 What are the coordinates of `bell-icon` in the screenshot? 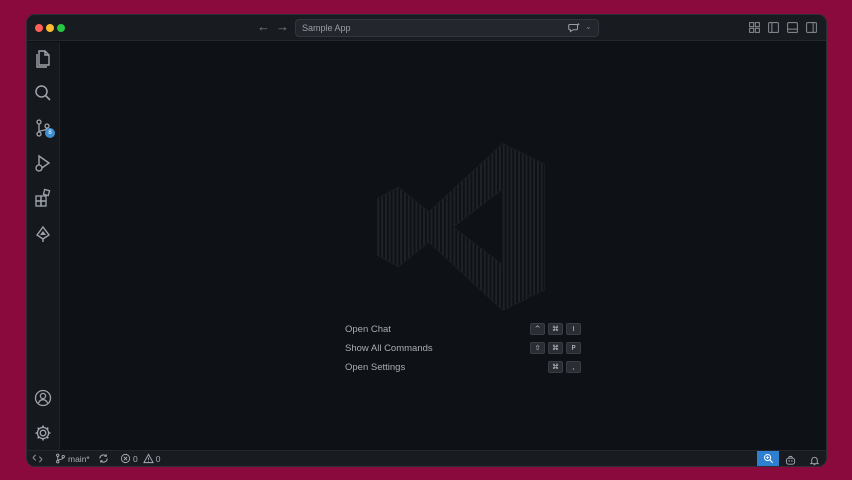 It's located at (814, 461).